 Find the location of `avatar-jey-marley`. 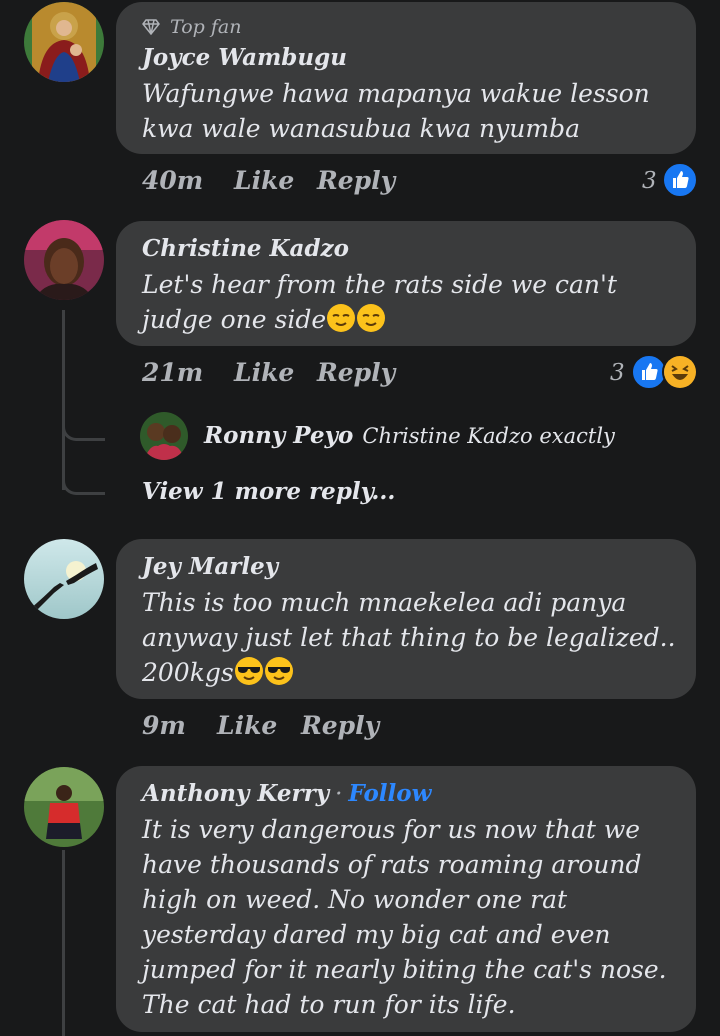

avatar-jey-marley is located at coordinates (64, 579).